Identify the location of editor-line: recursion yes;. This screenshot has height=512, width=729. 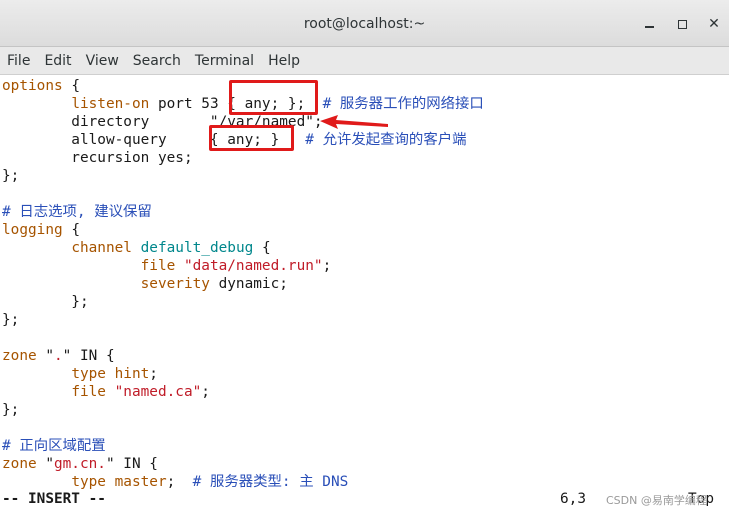
(97, 158).